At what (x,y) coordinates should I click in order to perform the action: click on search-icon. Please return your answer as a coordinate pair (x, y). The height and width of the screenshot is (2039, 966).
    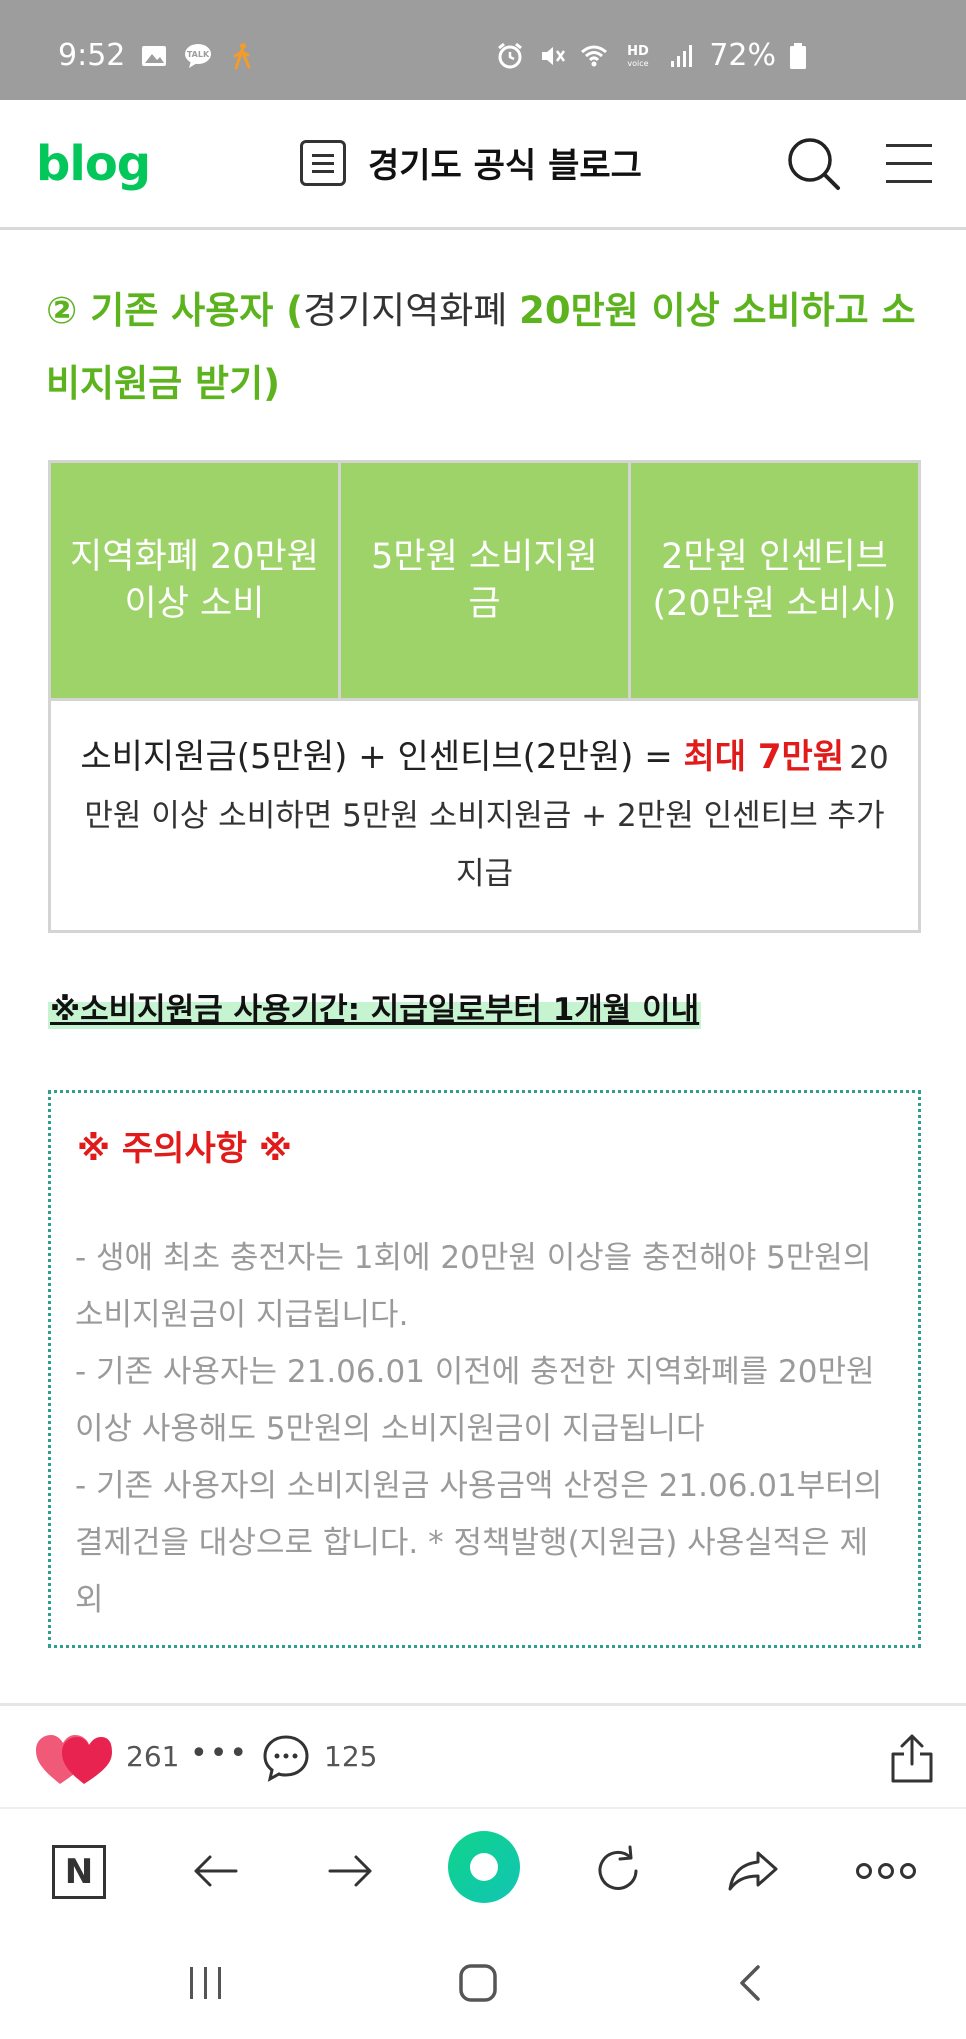
    Looking at the image, I should click on (814, 164).